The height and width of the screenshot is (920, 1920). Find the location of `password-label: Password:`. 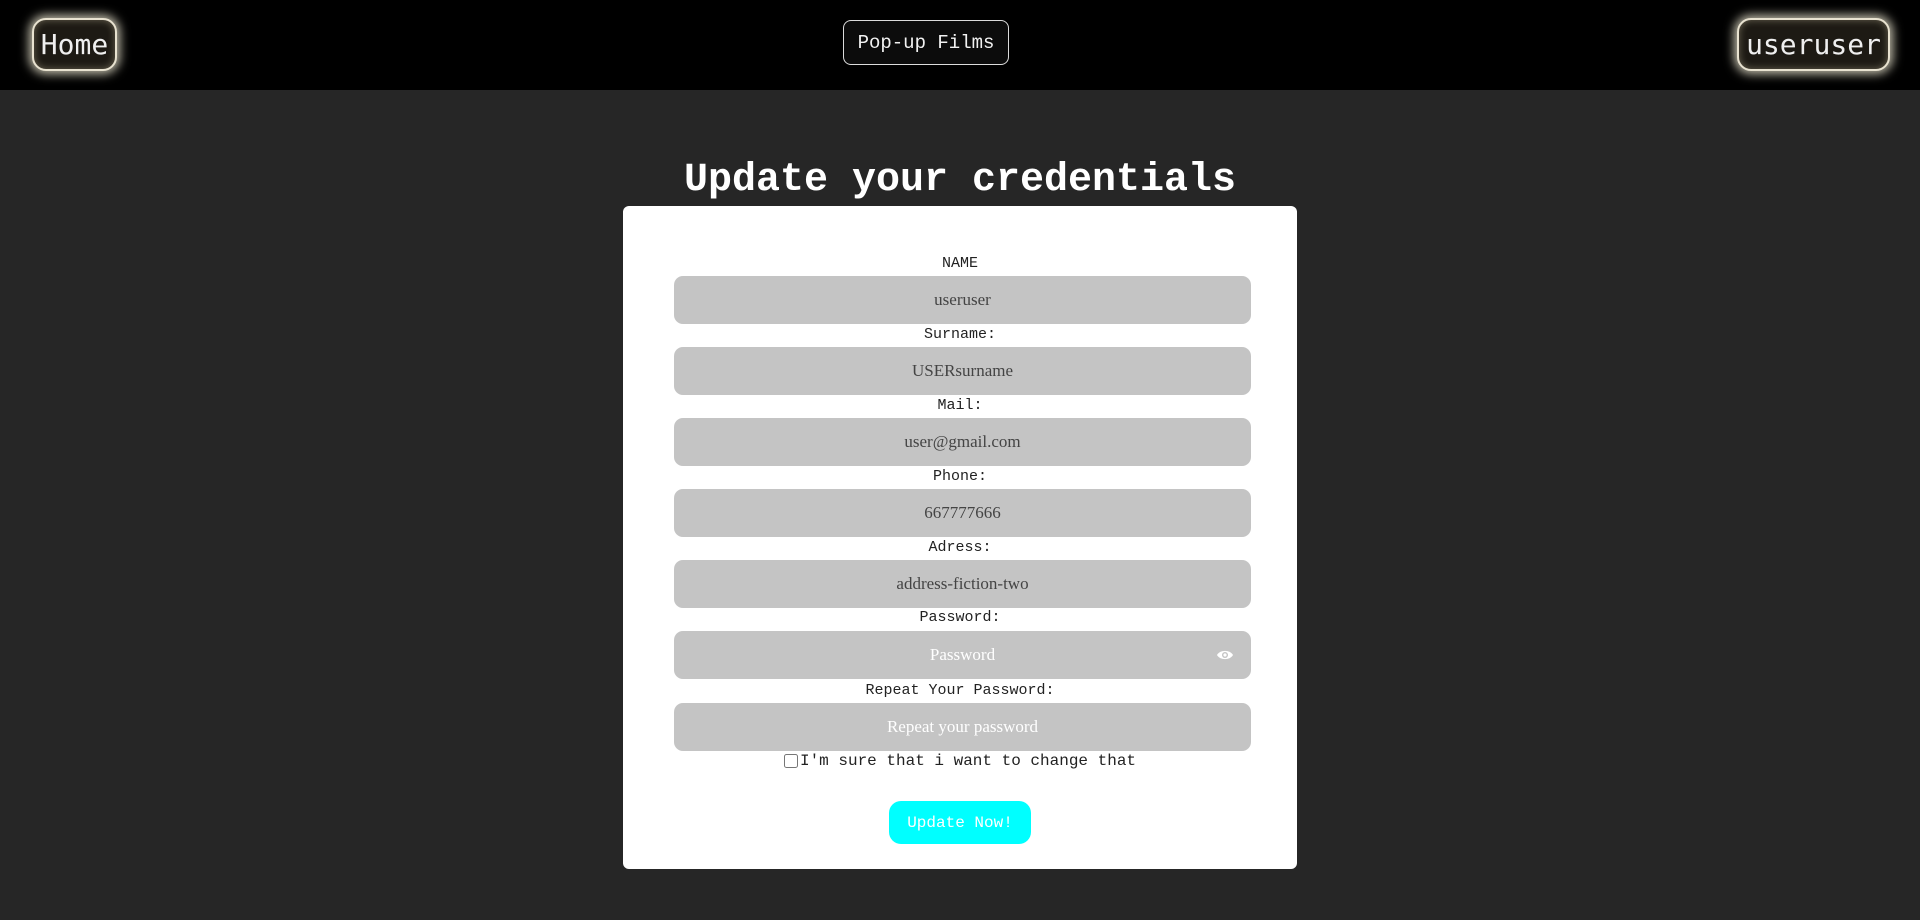

password-label: Password: is located at coordinates (960, 617).